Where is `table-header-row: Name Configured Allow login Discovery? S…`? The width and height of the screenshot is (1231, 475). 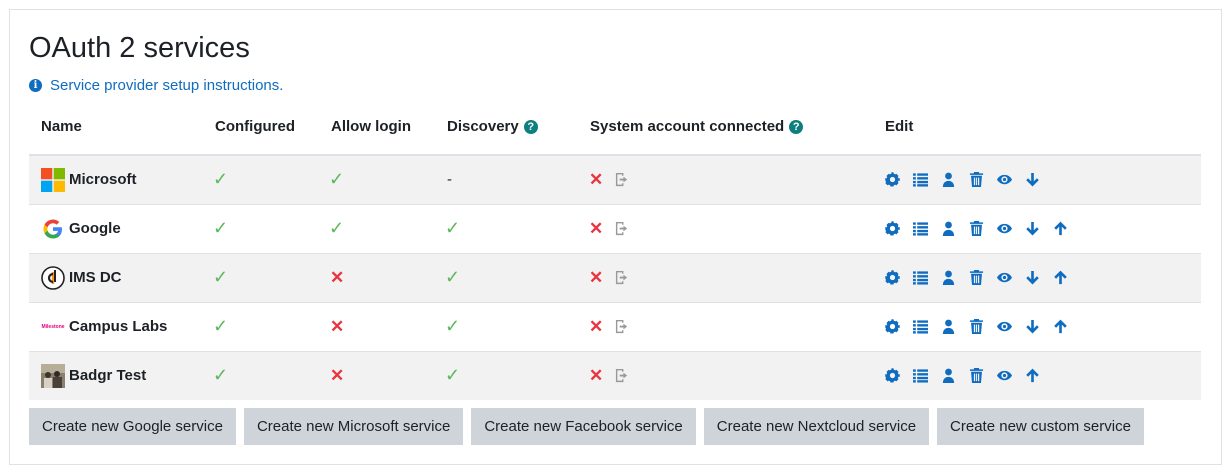
table-header-row: Name Configured Allow login Discovery? S… is located at coordinates (615, 127).